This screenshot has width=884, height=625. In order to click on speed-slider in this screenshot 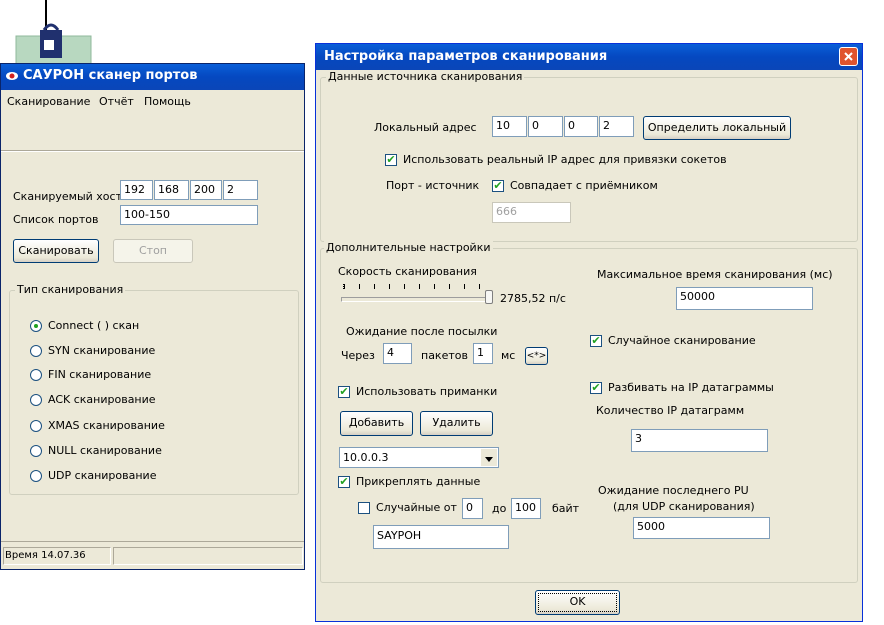, I will do `click(418, 295)`.